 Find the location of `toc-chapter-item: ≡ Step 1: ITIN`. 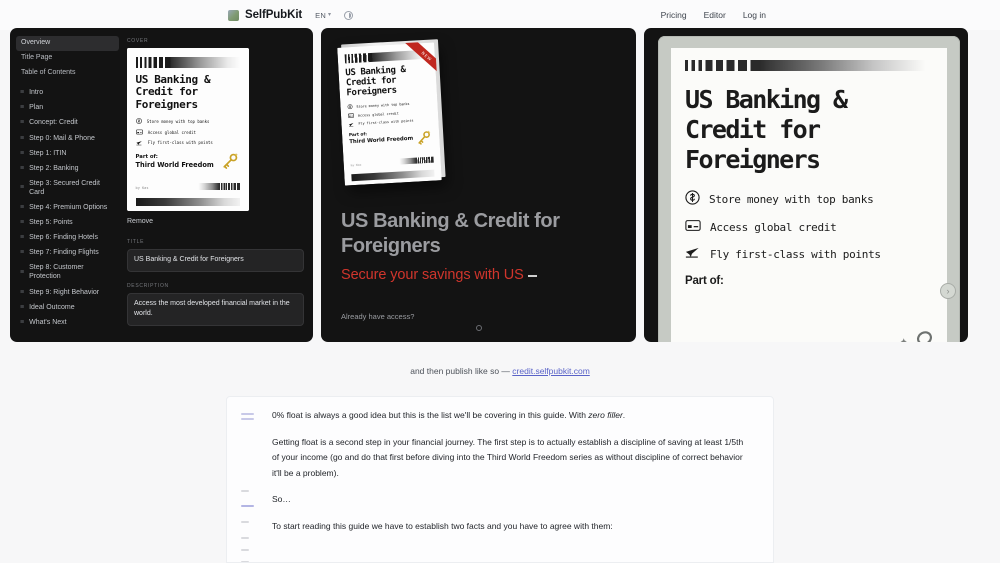

toc-chapter-item: ≡ Step 1: ITIN is located at coordinates (67, 153).